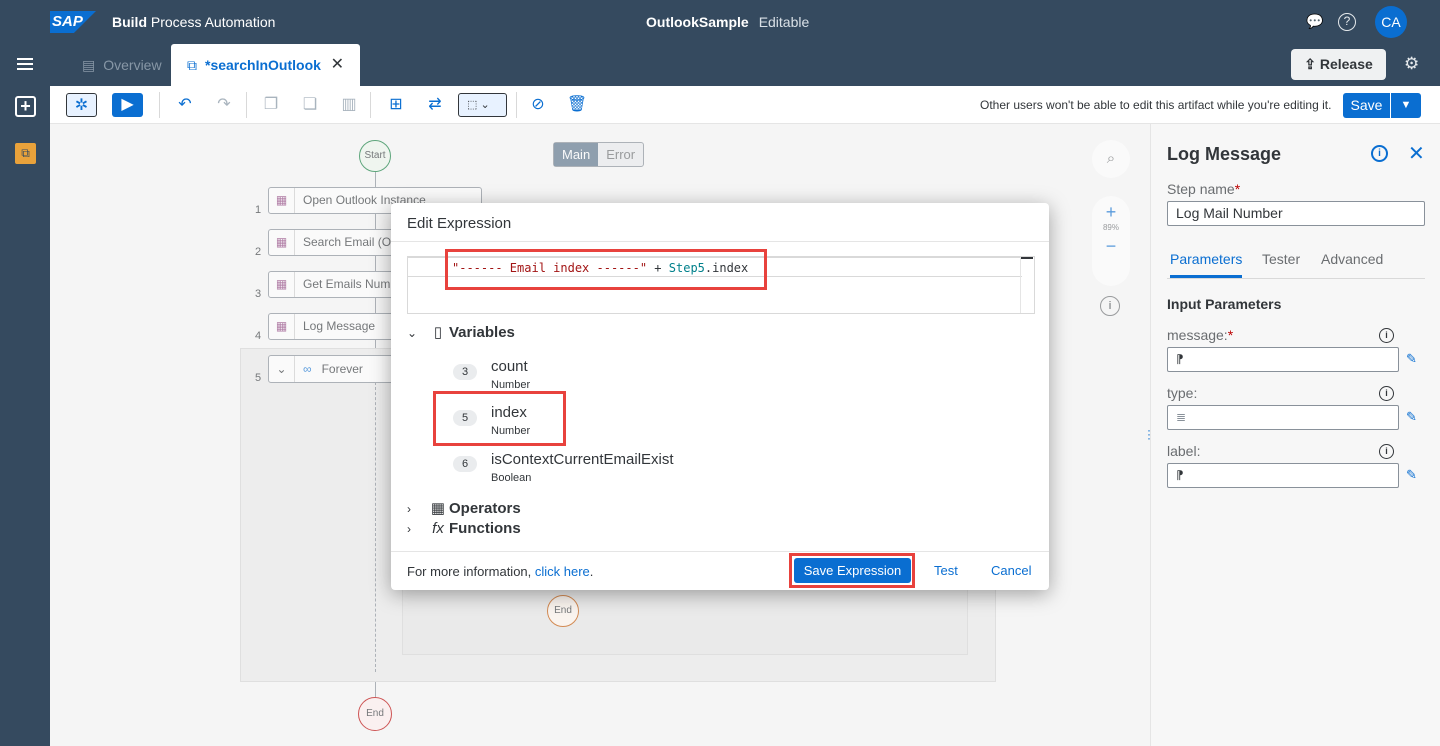 This screenshot has width=1440, height=746. Describe the element at coordinates (438, 332) in the screenshot. I see `variable-icon: ▯` at that location.